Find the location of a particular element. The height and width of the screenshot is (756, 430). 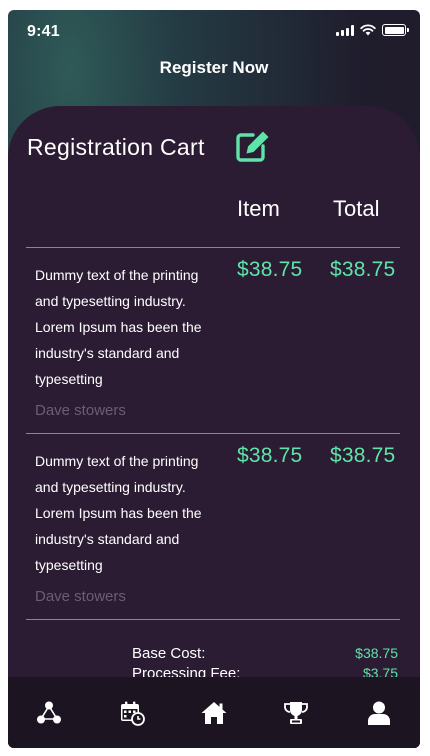

network-icon is located at coordinates (49, 712).